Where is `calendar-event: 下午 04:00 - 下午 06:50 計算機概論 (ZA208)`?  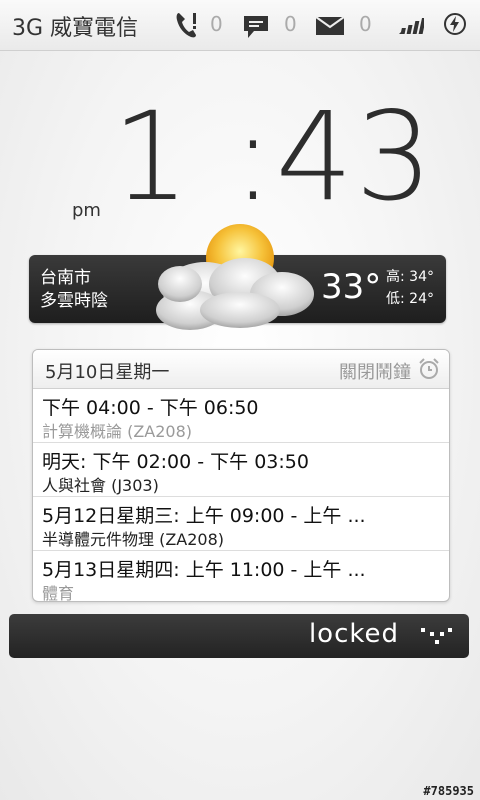
calendar-event: 下午 04:00 - 下午 06:50 計算機概論 (ZA208) is located at coordinates (241, 416).